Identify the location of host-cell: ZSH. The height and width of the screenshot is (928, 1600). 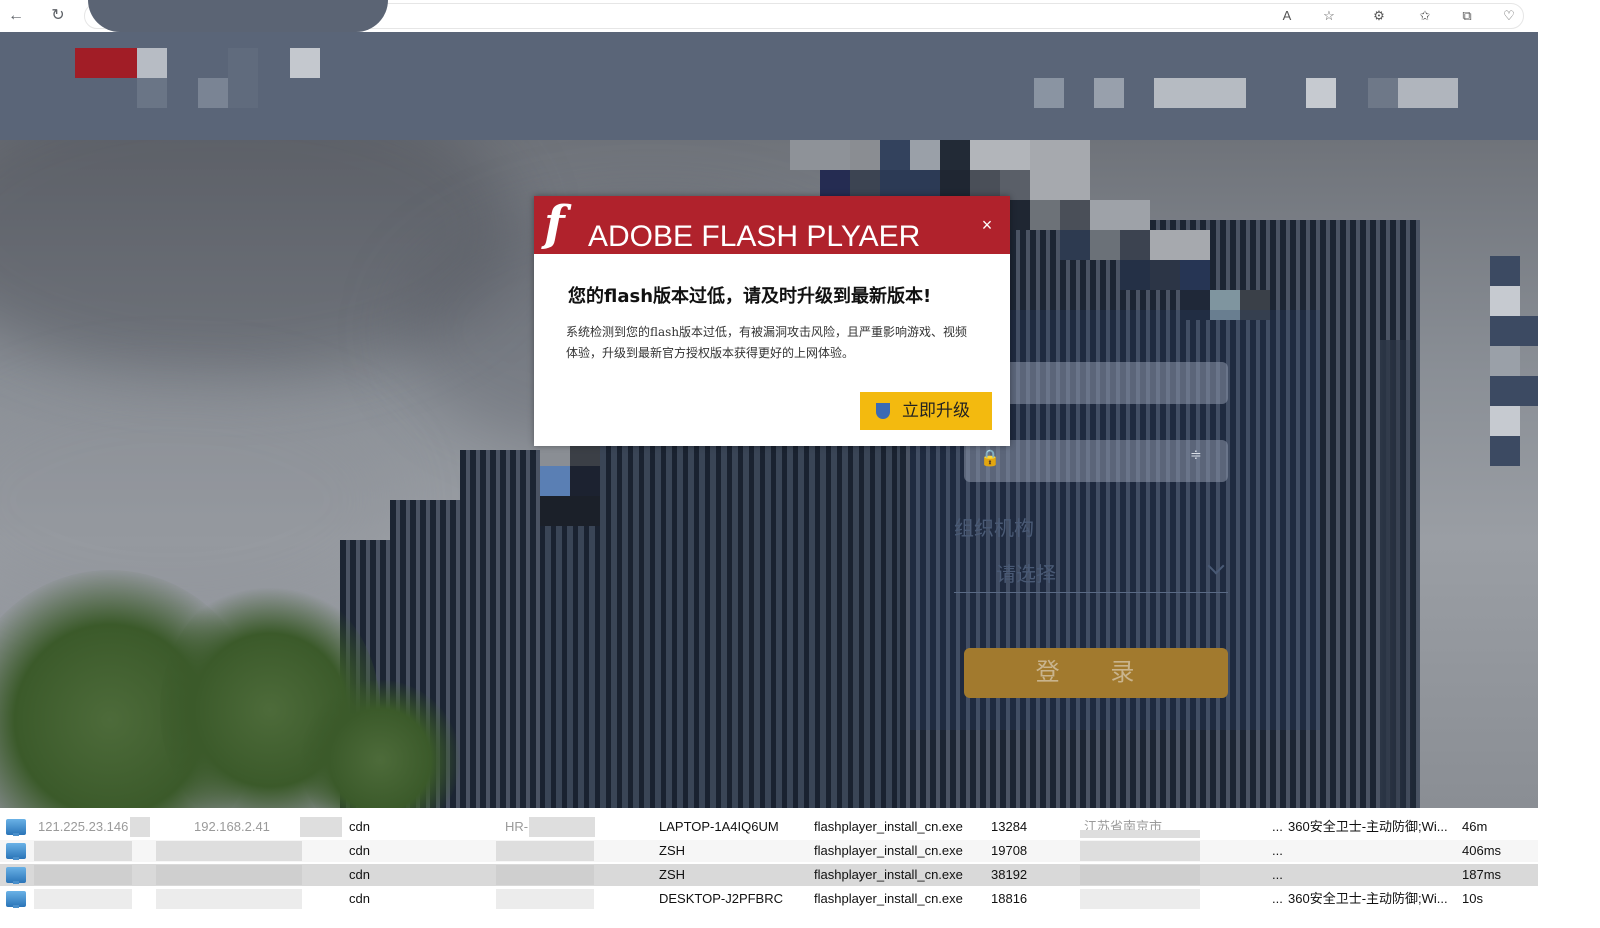
(672, 850).